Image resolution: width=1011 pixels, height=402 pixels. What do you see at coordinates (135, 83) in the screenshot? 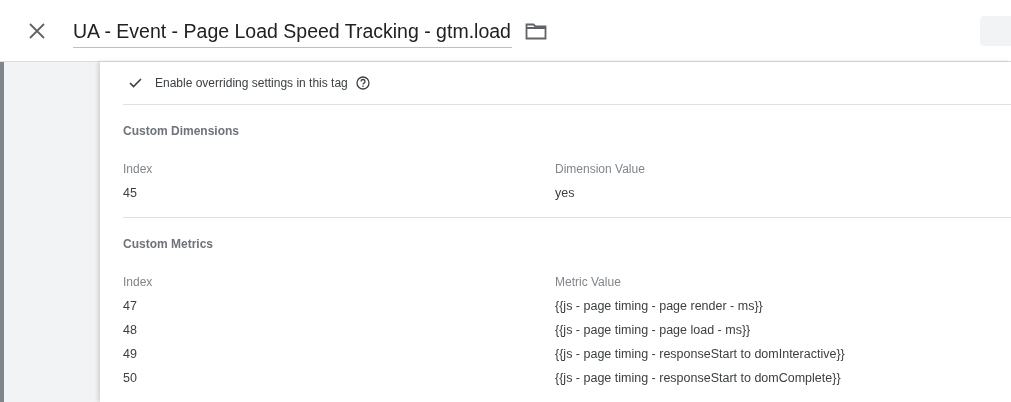
I see `checkmark-icon` at bounding box center [135, 83].